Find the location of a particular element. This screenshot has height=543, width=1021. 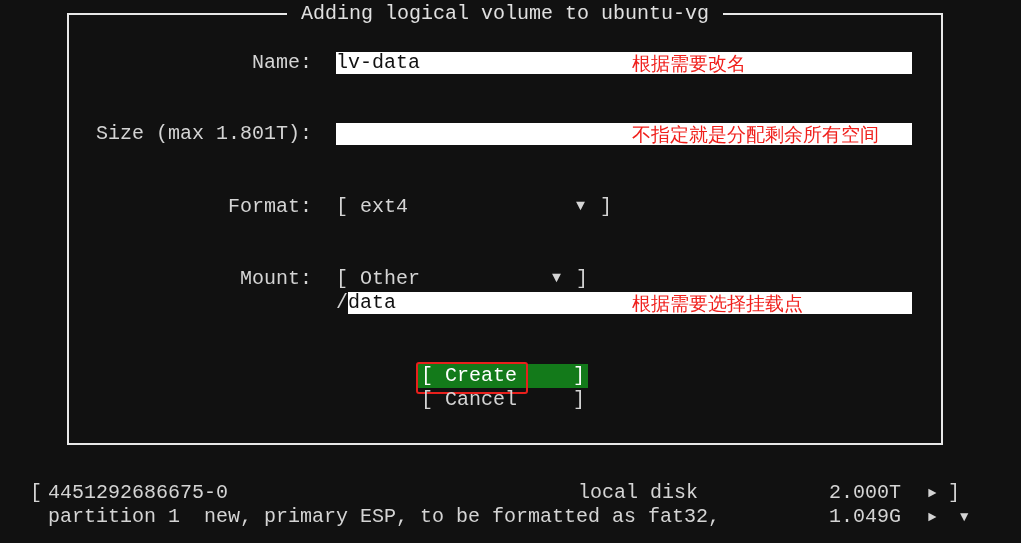

input-field: data 根据需要选择挂载点 is located at coordinates (630, 303).